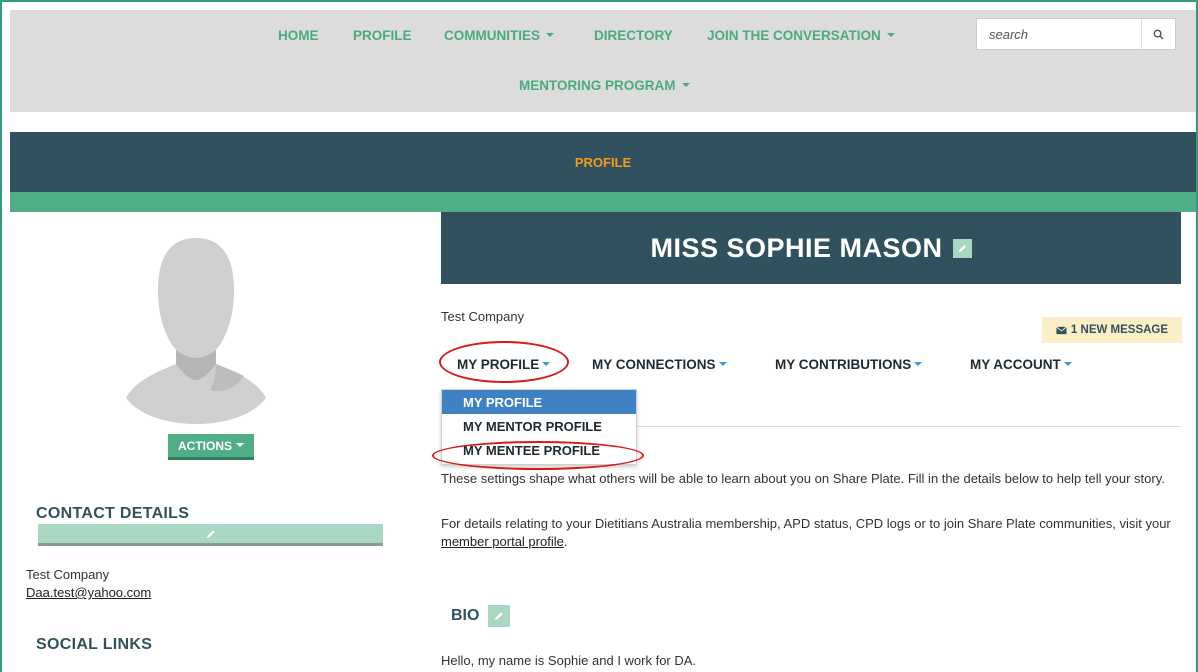 The height and width of the screenshot is (672, 1198). Describe the element at coordinates (504, 364) in the screenshot. I see `tab-my-profile: MY PROFILE` at that location.